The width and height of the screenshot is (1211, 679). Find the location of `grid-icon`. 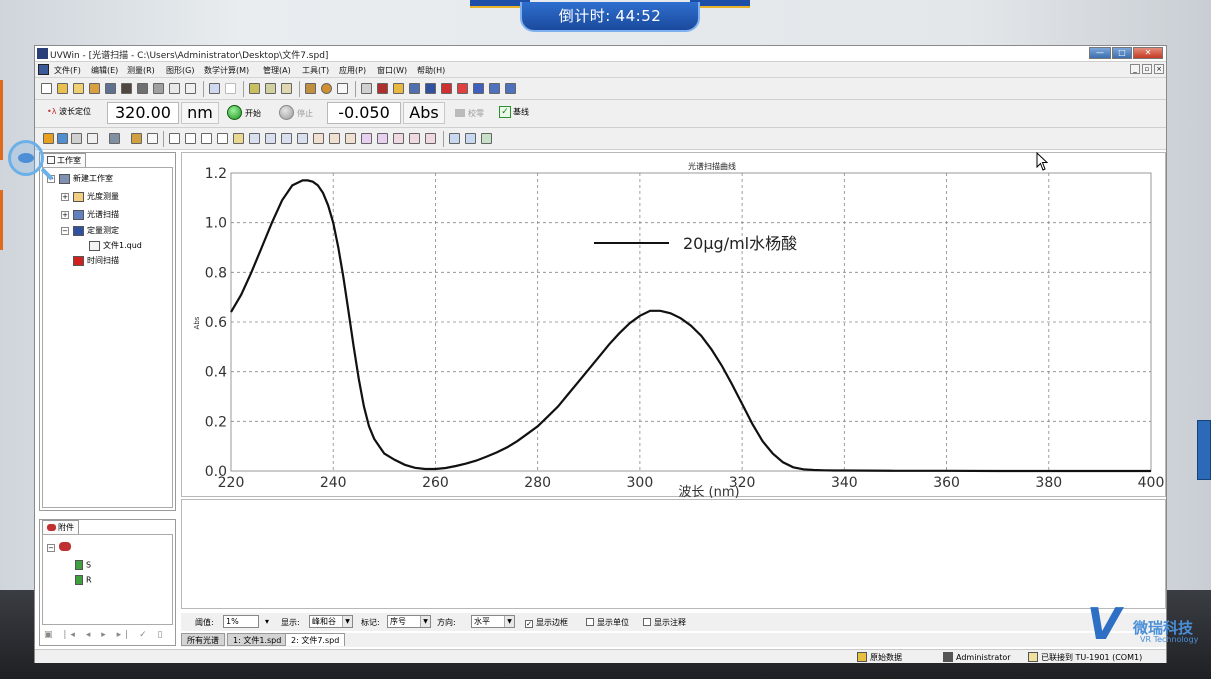

grid-icon is located at coordinates (152, 138).